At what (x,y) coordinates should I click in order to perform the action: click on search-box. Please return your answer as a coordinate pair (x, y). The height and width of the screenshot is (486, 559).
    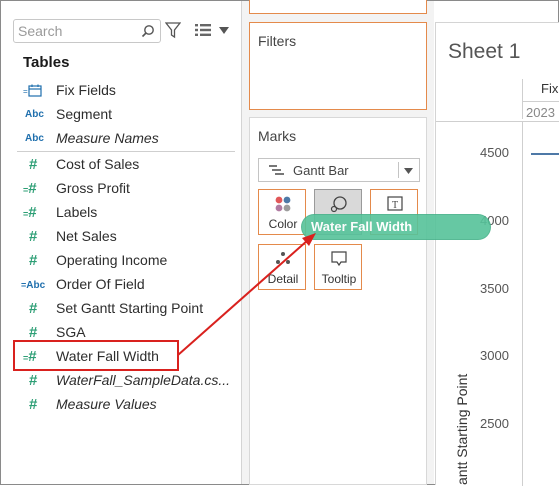
    Looking at the image, I should click on (87, 31).